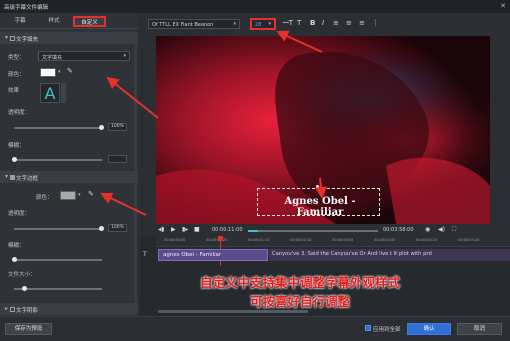  What do you see at coordinates (479, 329) in the screenshot?
I see `cancel-button: 取消` at bounding box center [479, 329].